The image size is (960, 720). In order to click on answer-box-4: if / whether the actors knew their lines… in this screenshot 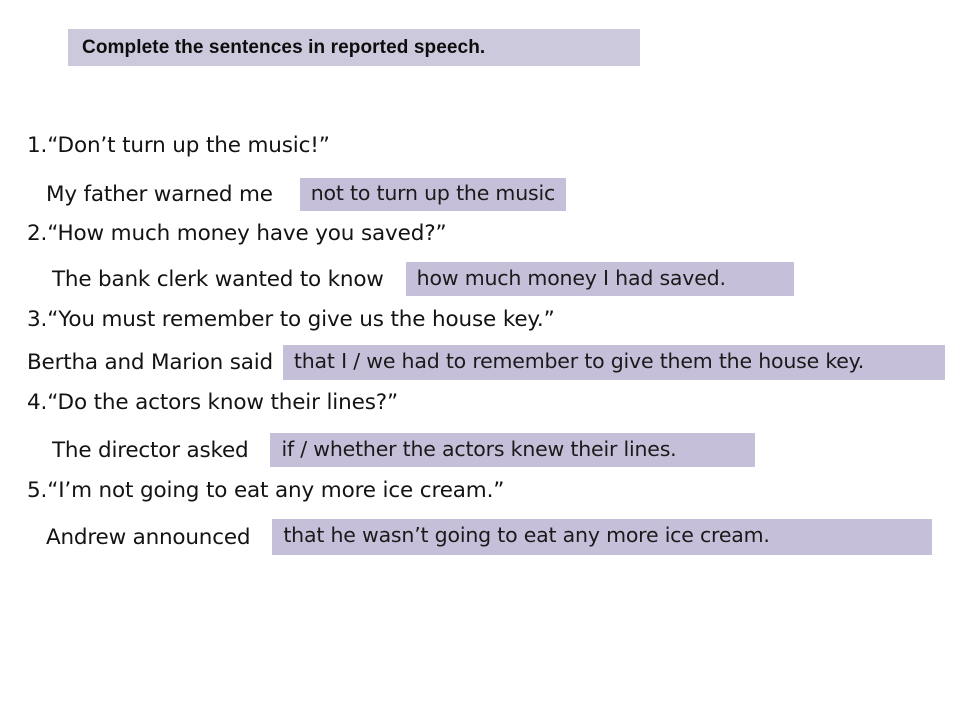, I will do `click(513, 450)`.